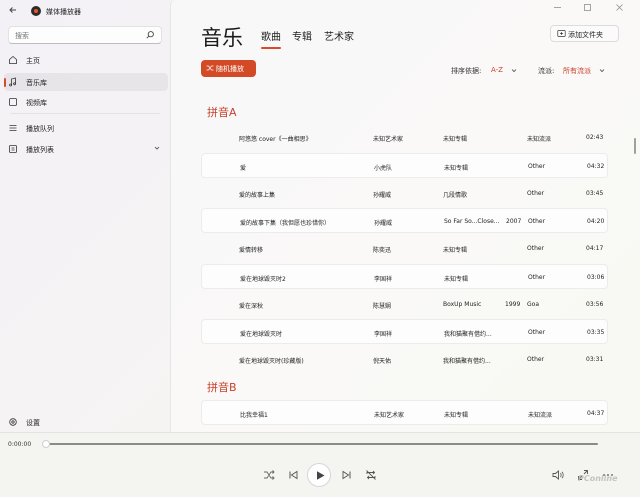  I want to click on song-row: 爱在地球毁灭时(珍藏版) 倪天佑 我和猫聚有借约... Other 03:31, so click(404, 359).